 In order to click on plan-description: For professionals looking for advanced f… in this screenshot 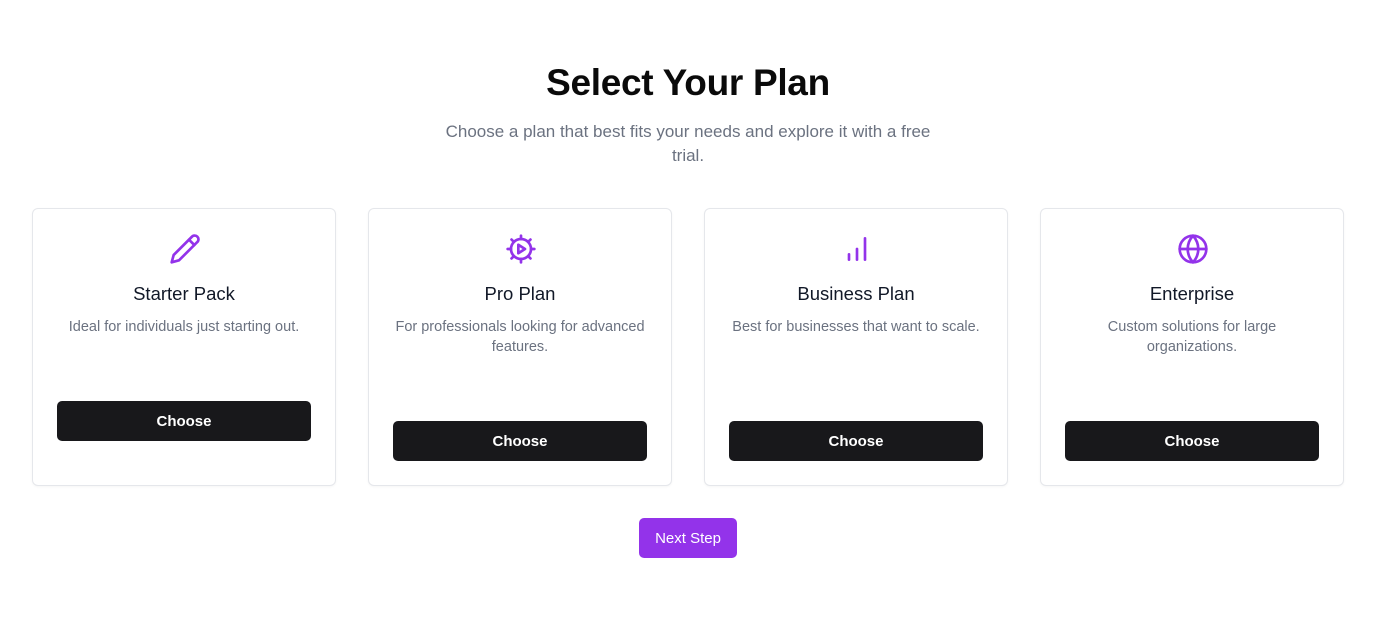, I will do `click(520, 337)`.